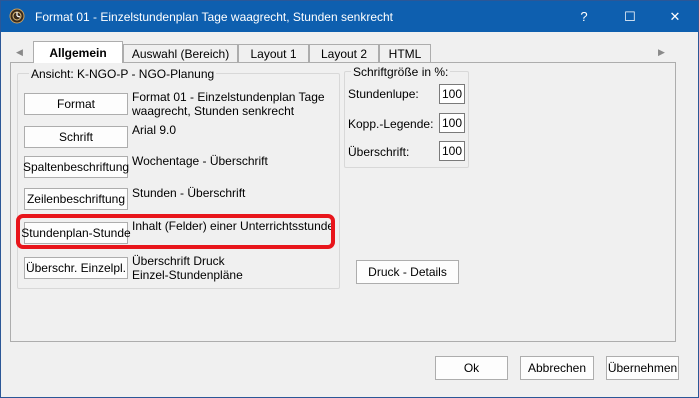  What do you see at coordinates (180, 53) in the screenshot?
I see `tab-auswahl-bereich: Auswahl (Bereich)` at bounding box center [180, 53].